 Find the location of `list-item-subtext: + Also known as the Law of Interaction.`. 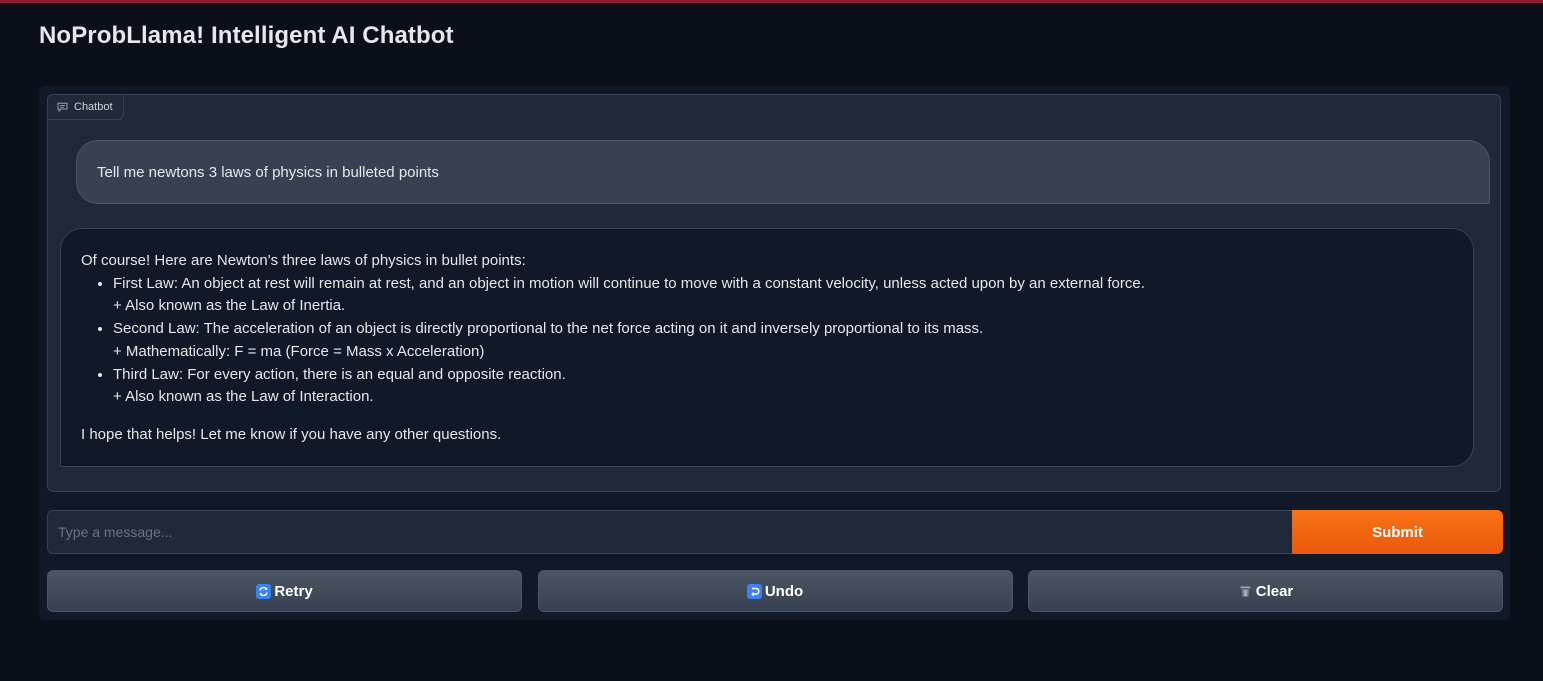

list-item-subtext: + Also known as the Law of Interaction. is located at coordinates (243, 397).